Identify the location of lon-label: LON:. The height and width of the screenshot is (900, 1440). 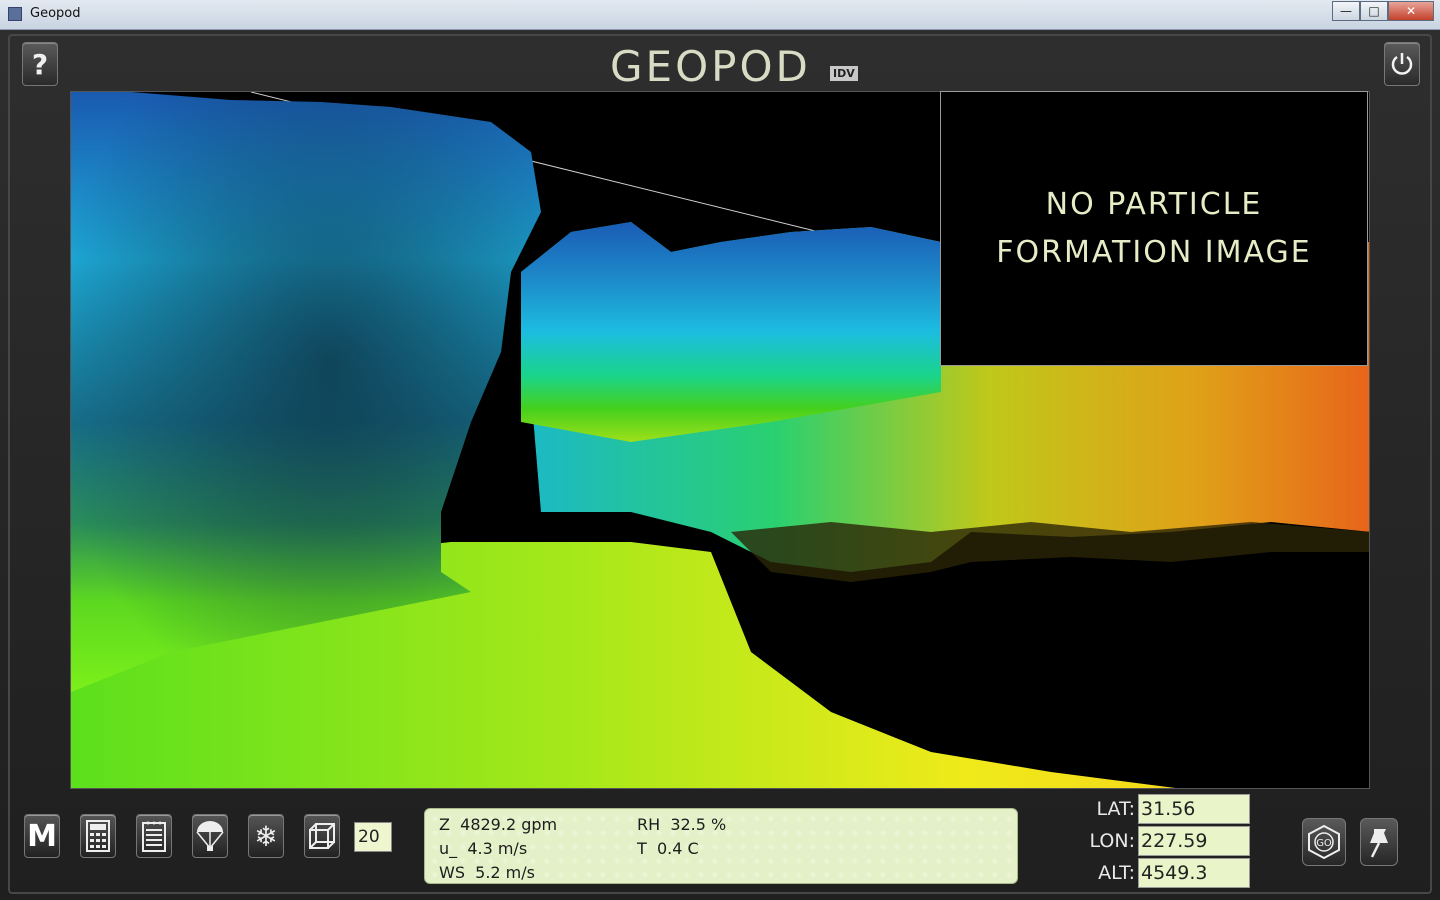
(1112, 841).